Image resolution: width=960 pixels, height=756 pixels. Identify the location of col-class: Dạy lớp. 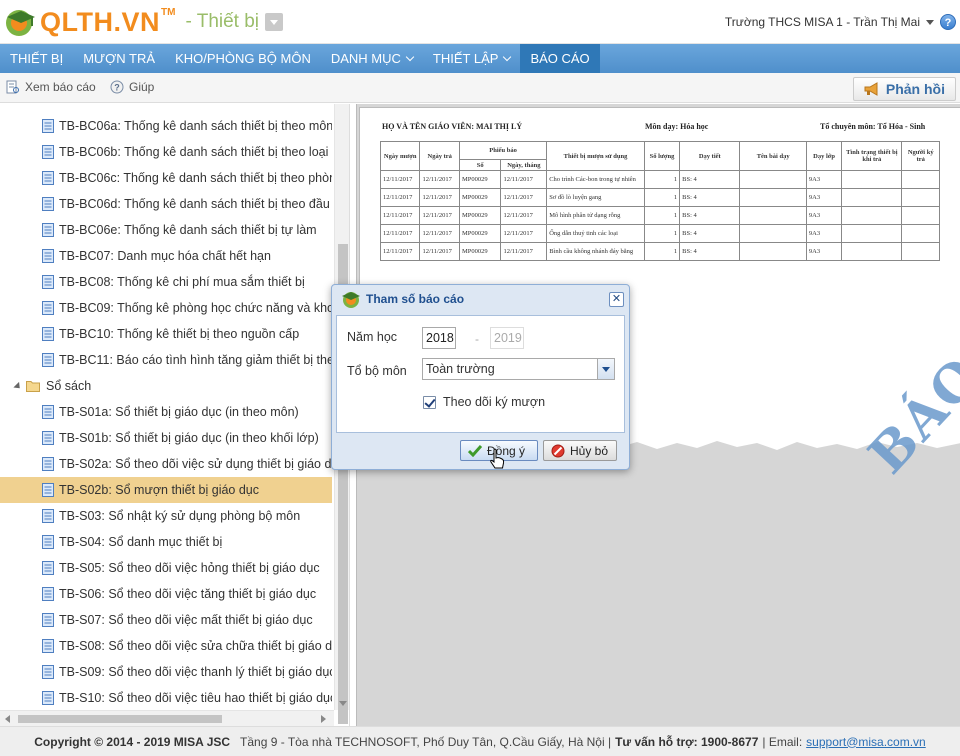
(824, 156).